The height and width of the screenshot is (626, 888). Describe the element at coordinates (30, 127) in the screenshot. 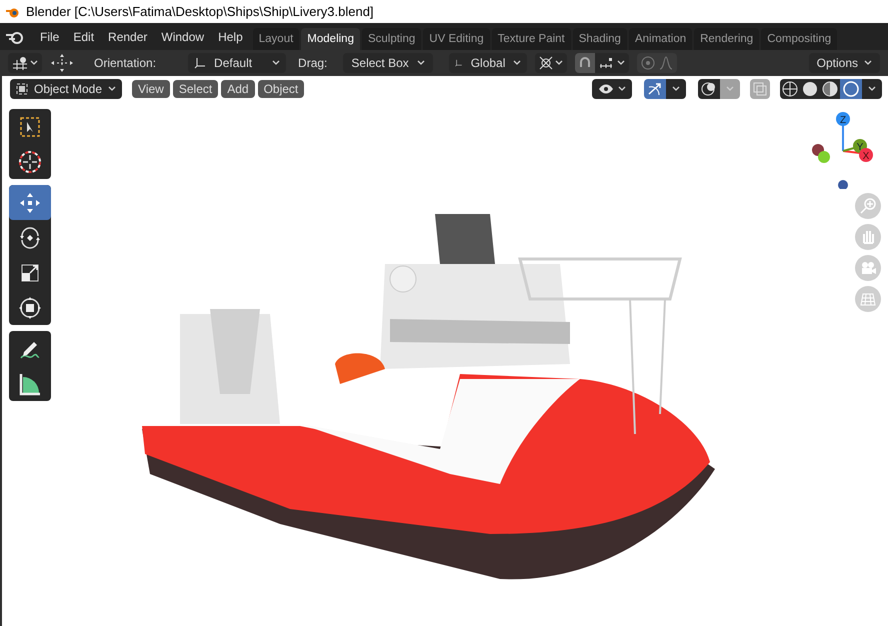

I see `select-box-icon` at that location.